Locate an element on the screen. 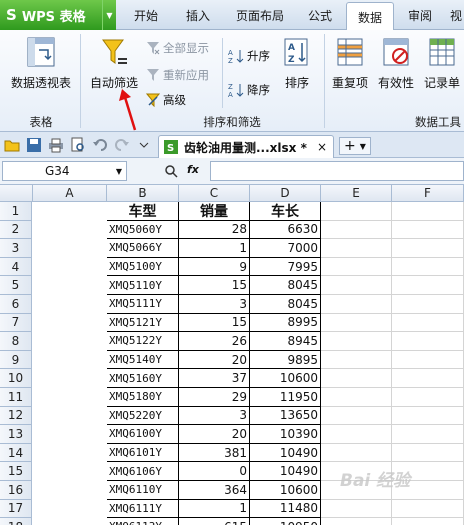  table-cell: XMQ5111Y is located at coordinates (143, 304).